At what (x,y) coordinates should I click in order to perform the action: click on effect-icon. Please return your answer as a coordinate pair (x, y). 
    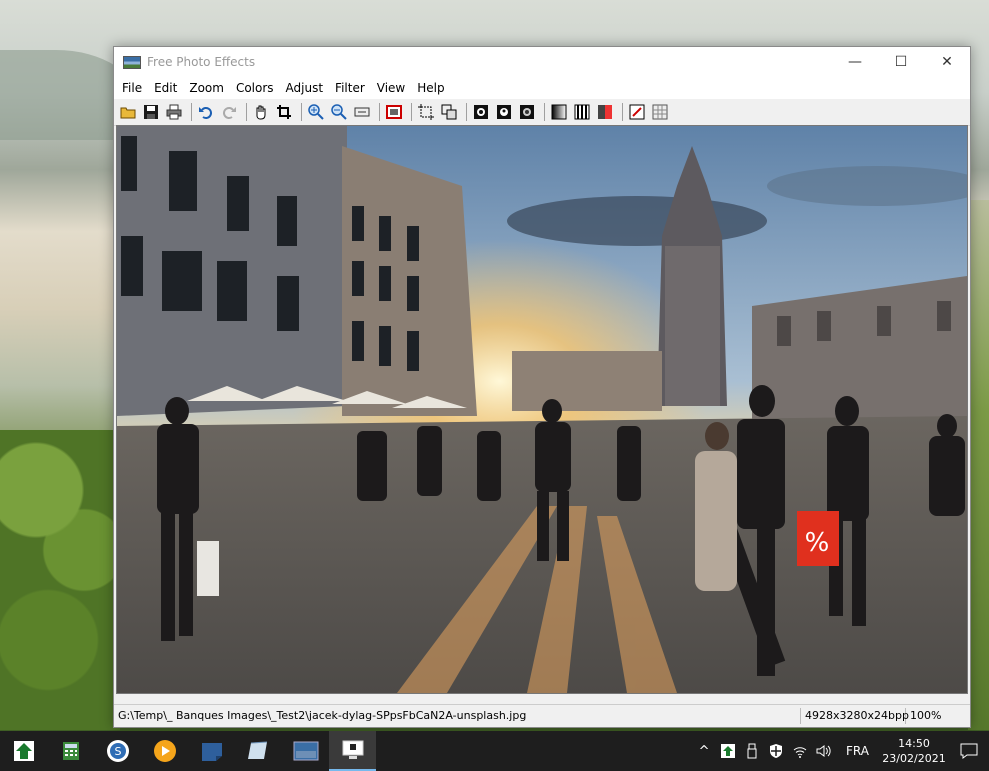
    Looking at the image, I should click on (637, 112).